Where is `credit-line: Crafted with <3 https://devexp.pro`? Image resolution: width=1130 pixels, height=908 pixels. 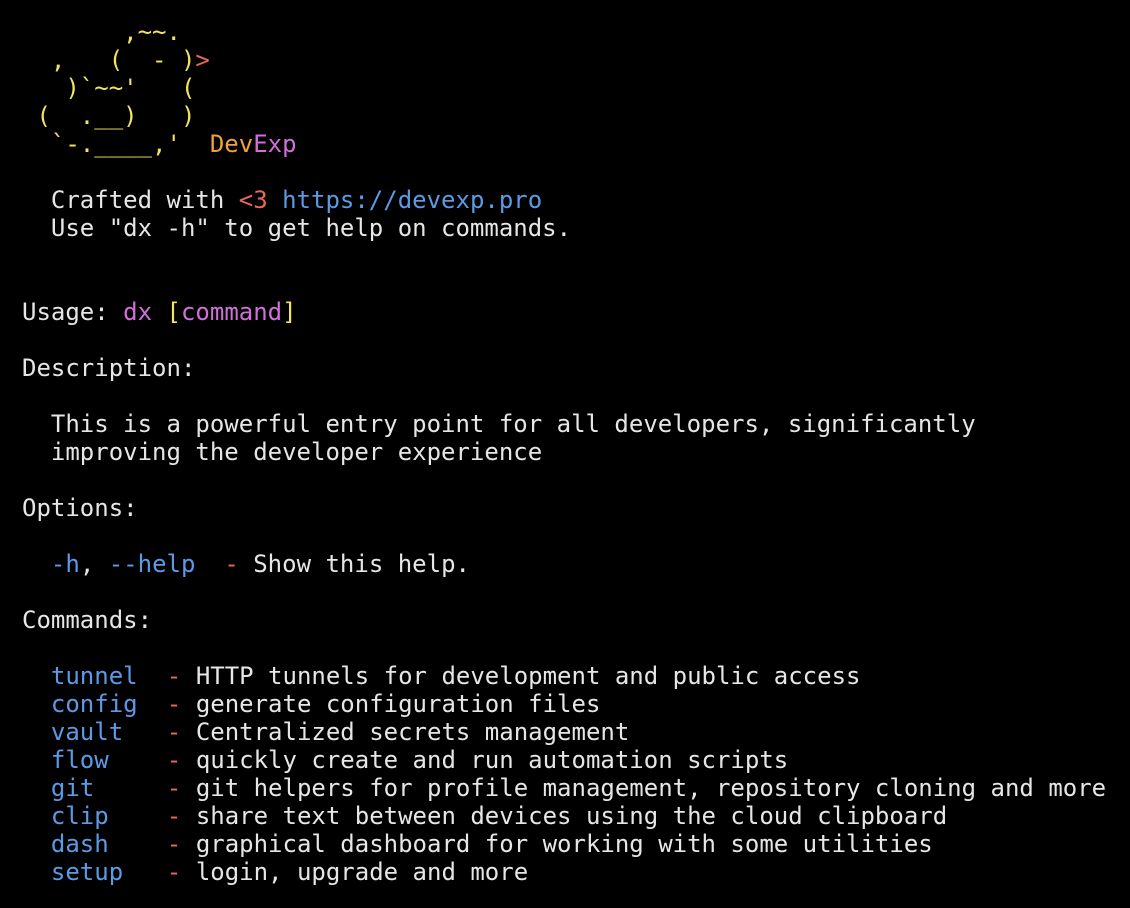
credit-line: Crafted with <3 https://devexp.pro is located at coordinates (576, 200).